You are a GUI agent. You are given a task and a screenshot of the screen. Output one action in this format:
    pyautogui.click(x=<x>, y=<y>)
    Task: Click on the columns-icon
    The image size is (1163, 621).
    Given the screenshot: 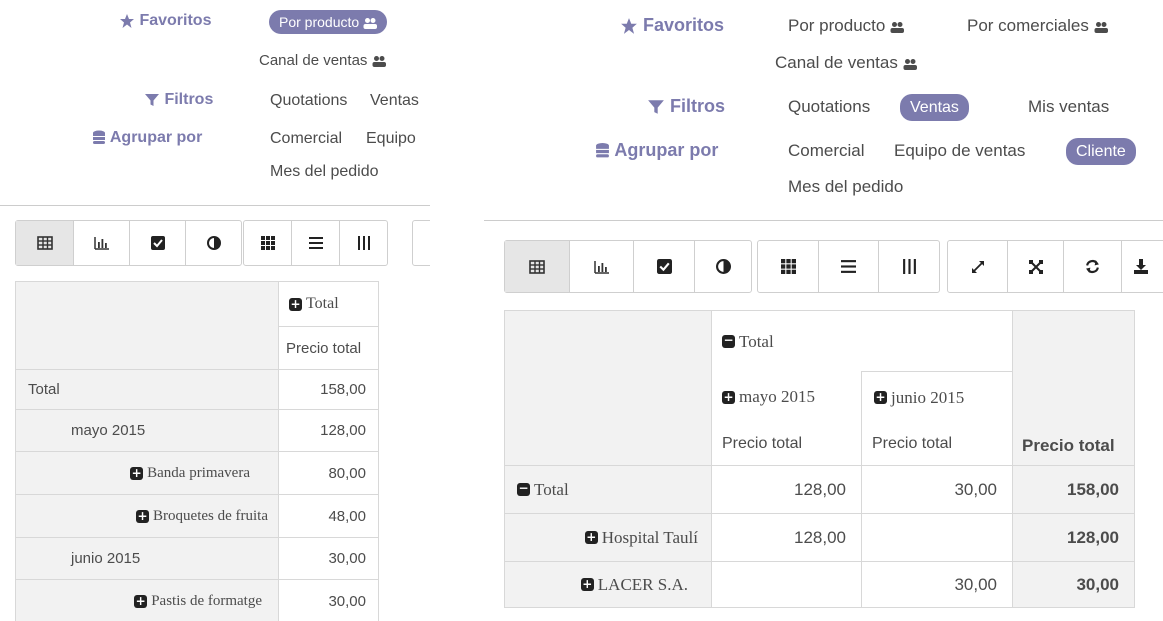 What is the action you would take?
    pyautogui.click(x=909, y=266)
    